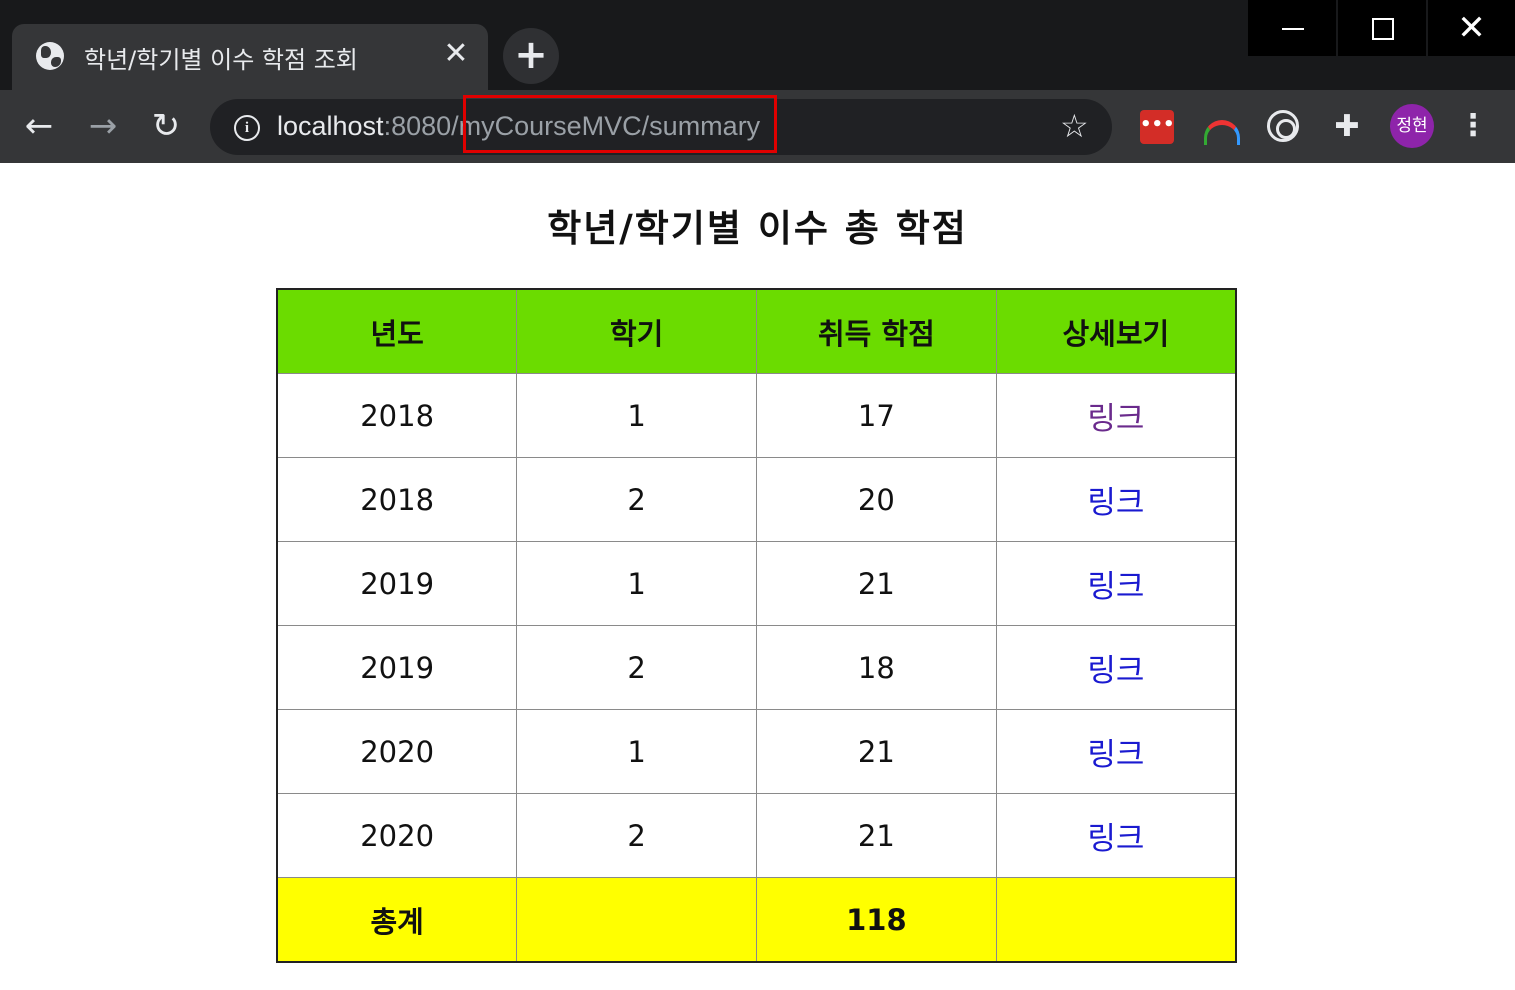 Image resolution: width=1515 pixels, height=990 pixels. I want to click on table-row: 2018 2 20 링크, so click(756, 499).